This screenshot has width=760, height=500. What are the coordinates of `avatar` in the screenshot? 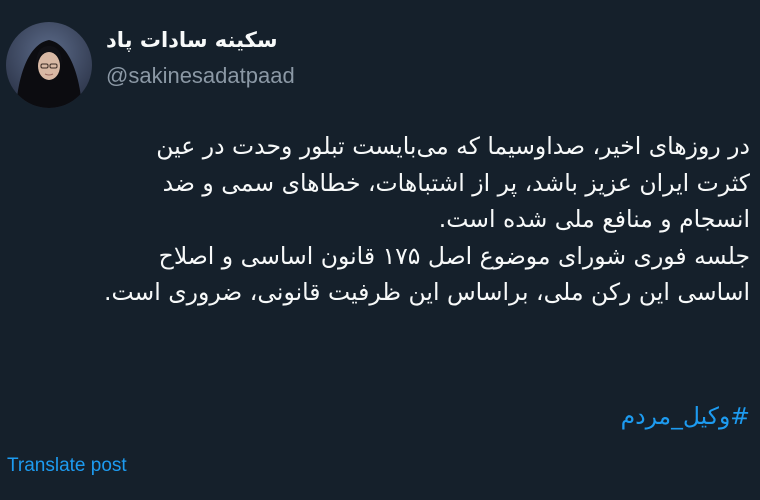 It's located at (49, 65).